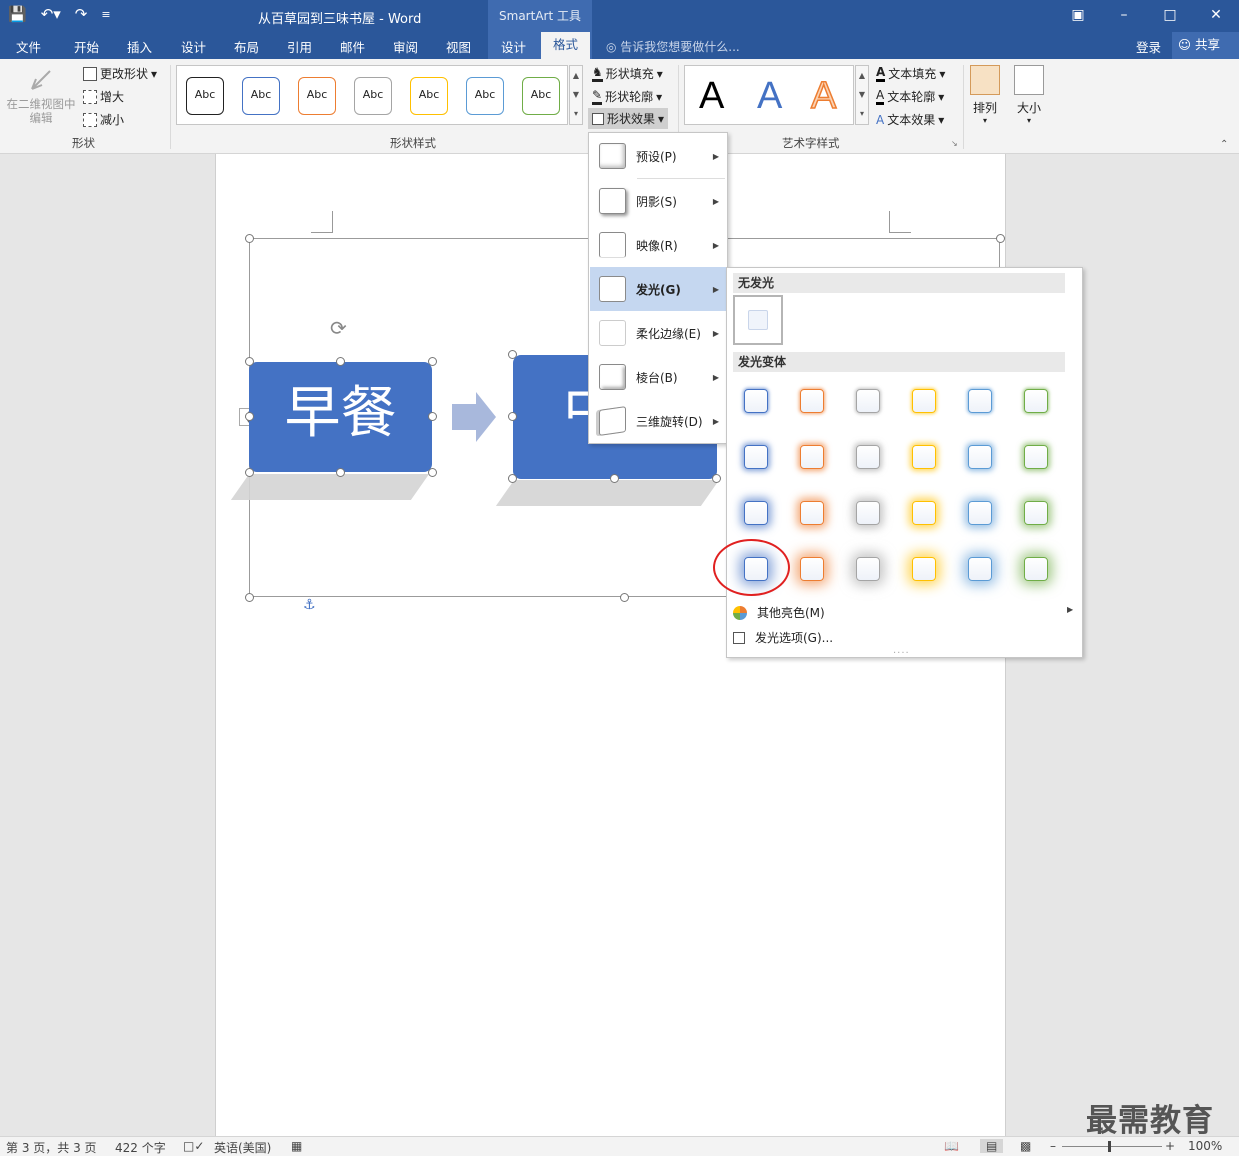  What do you see at coordinates (81, 14) in the screenshot?
I see `redo-icon: ↷` at bounding box center [81, 14].